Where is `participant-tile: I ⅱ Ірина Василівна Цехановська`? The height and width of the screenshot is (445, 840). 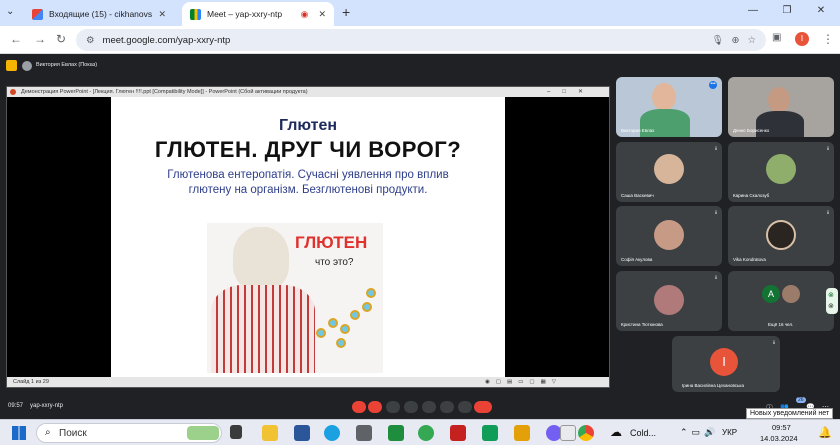 participant-tile: I ⅱ Ірина Василівна Цехановська is located at coordinates (726, 364).